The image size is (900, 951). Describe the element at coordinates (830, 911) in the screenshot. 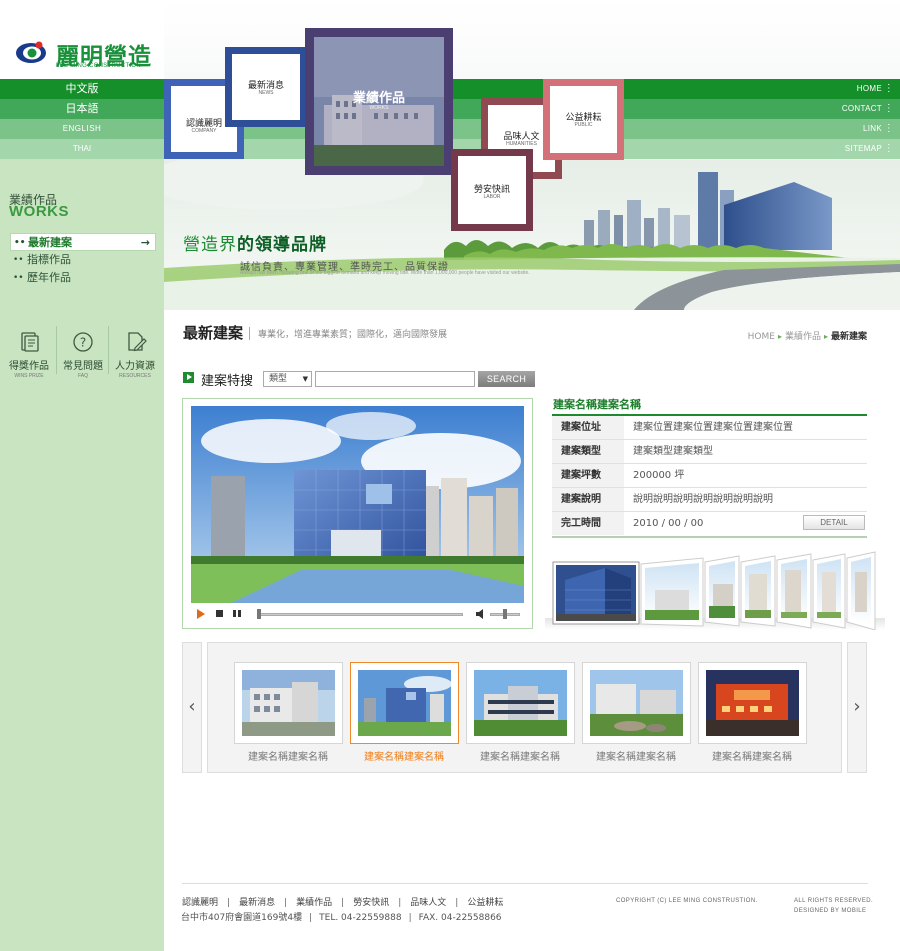

I see `designed-by: DESIGNED BY MOBILE` at that location.